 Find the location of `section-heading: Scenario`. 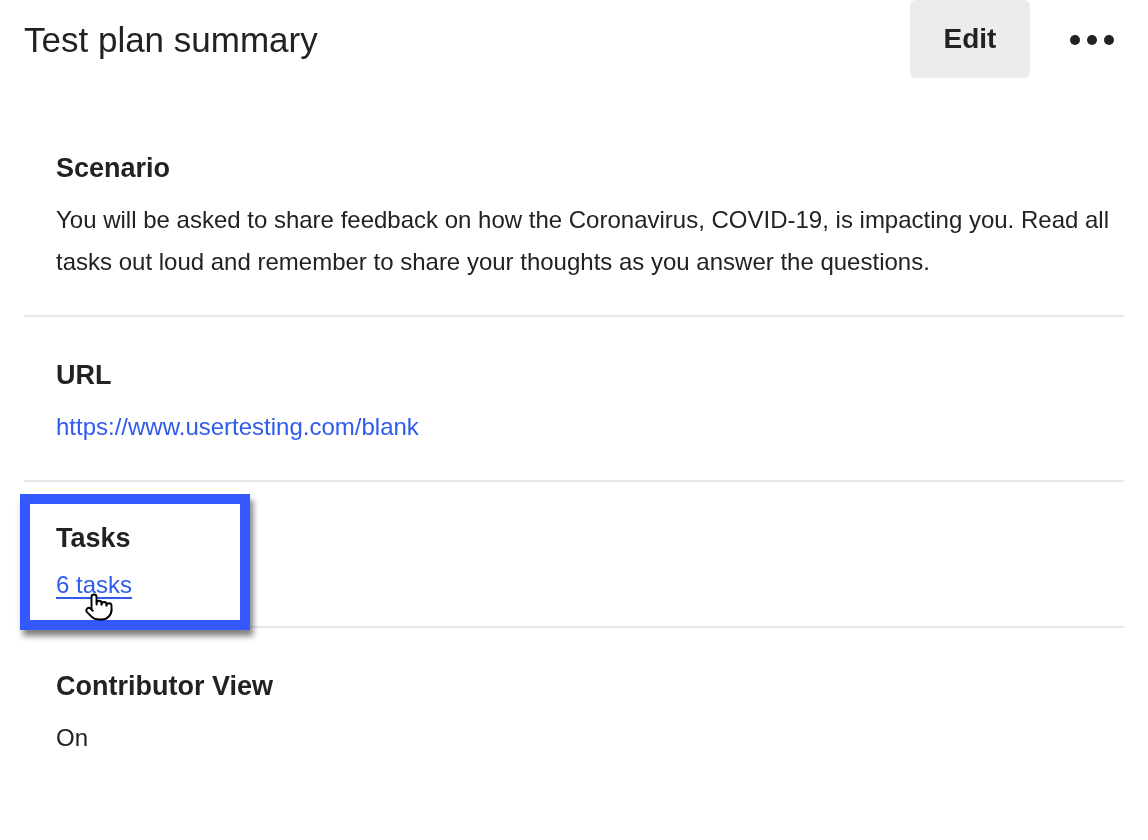

section-heading: Scenario is located at coordinates (114, 168).